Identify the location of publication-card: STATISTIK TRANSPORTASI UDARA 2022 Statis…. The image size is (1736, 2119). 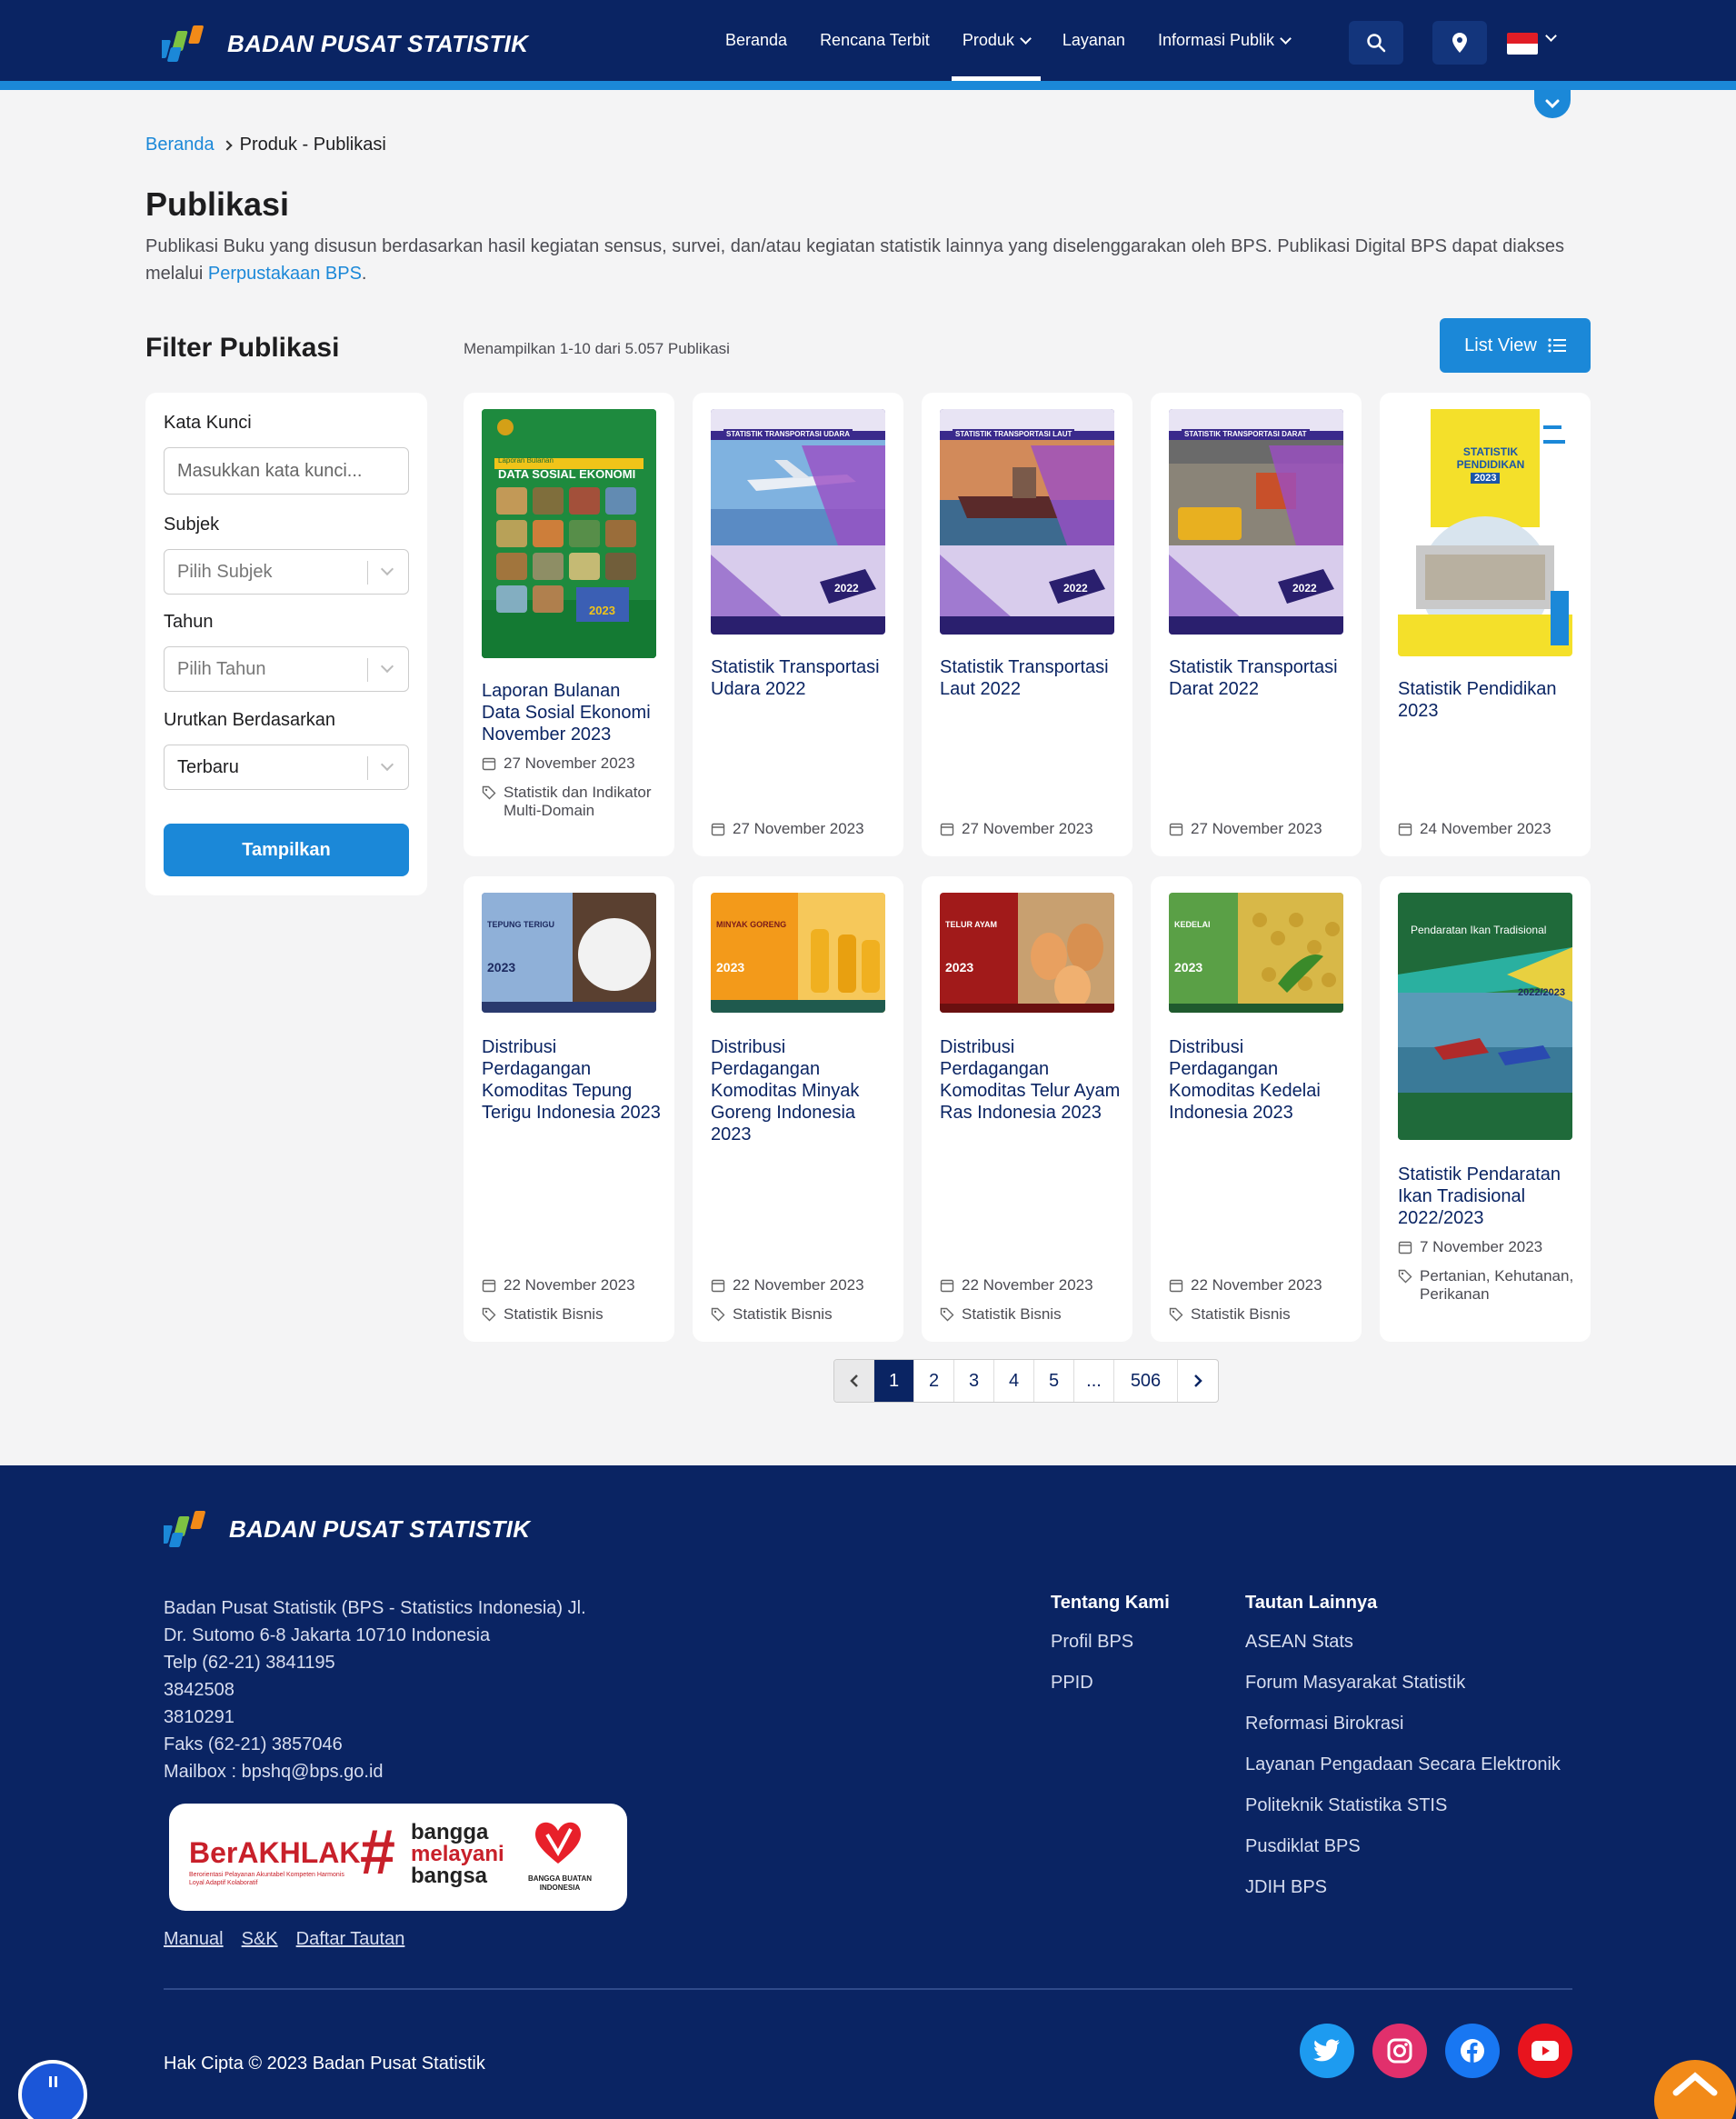
(798, 624).